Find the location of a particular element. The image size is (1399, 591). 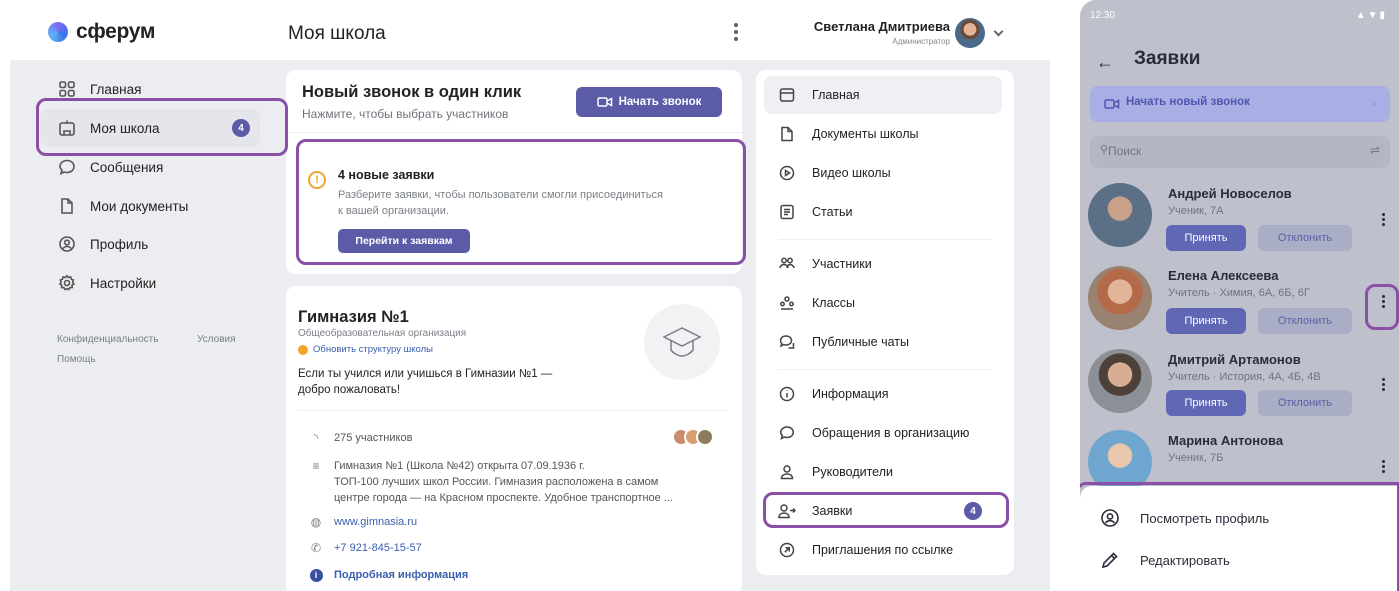

menu-item-school-videos: Видео школы is located at coordinates (883, 173).